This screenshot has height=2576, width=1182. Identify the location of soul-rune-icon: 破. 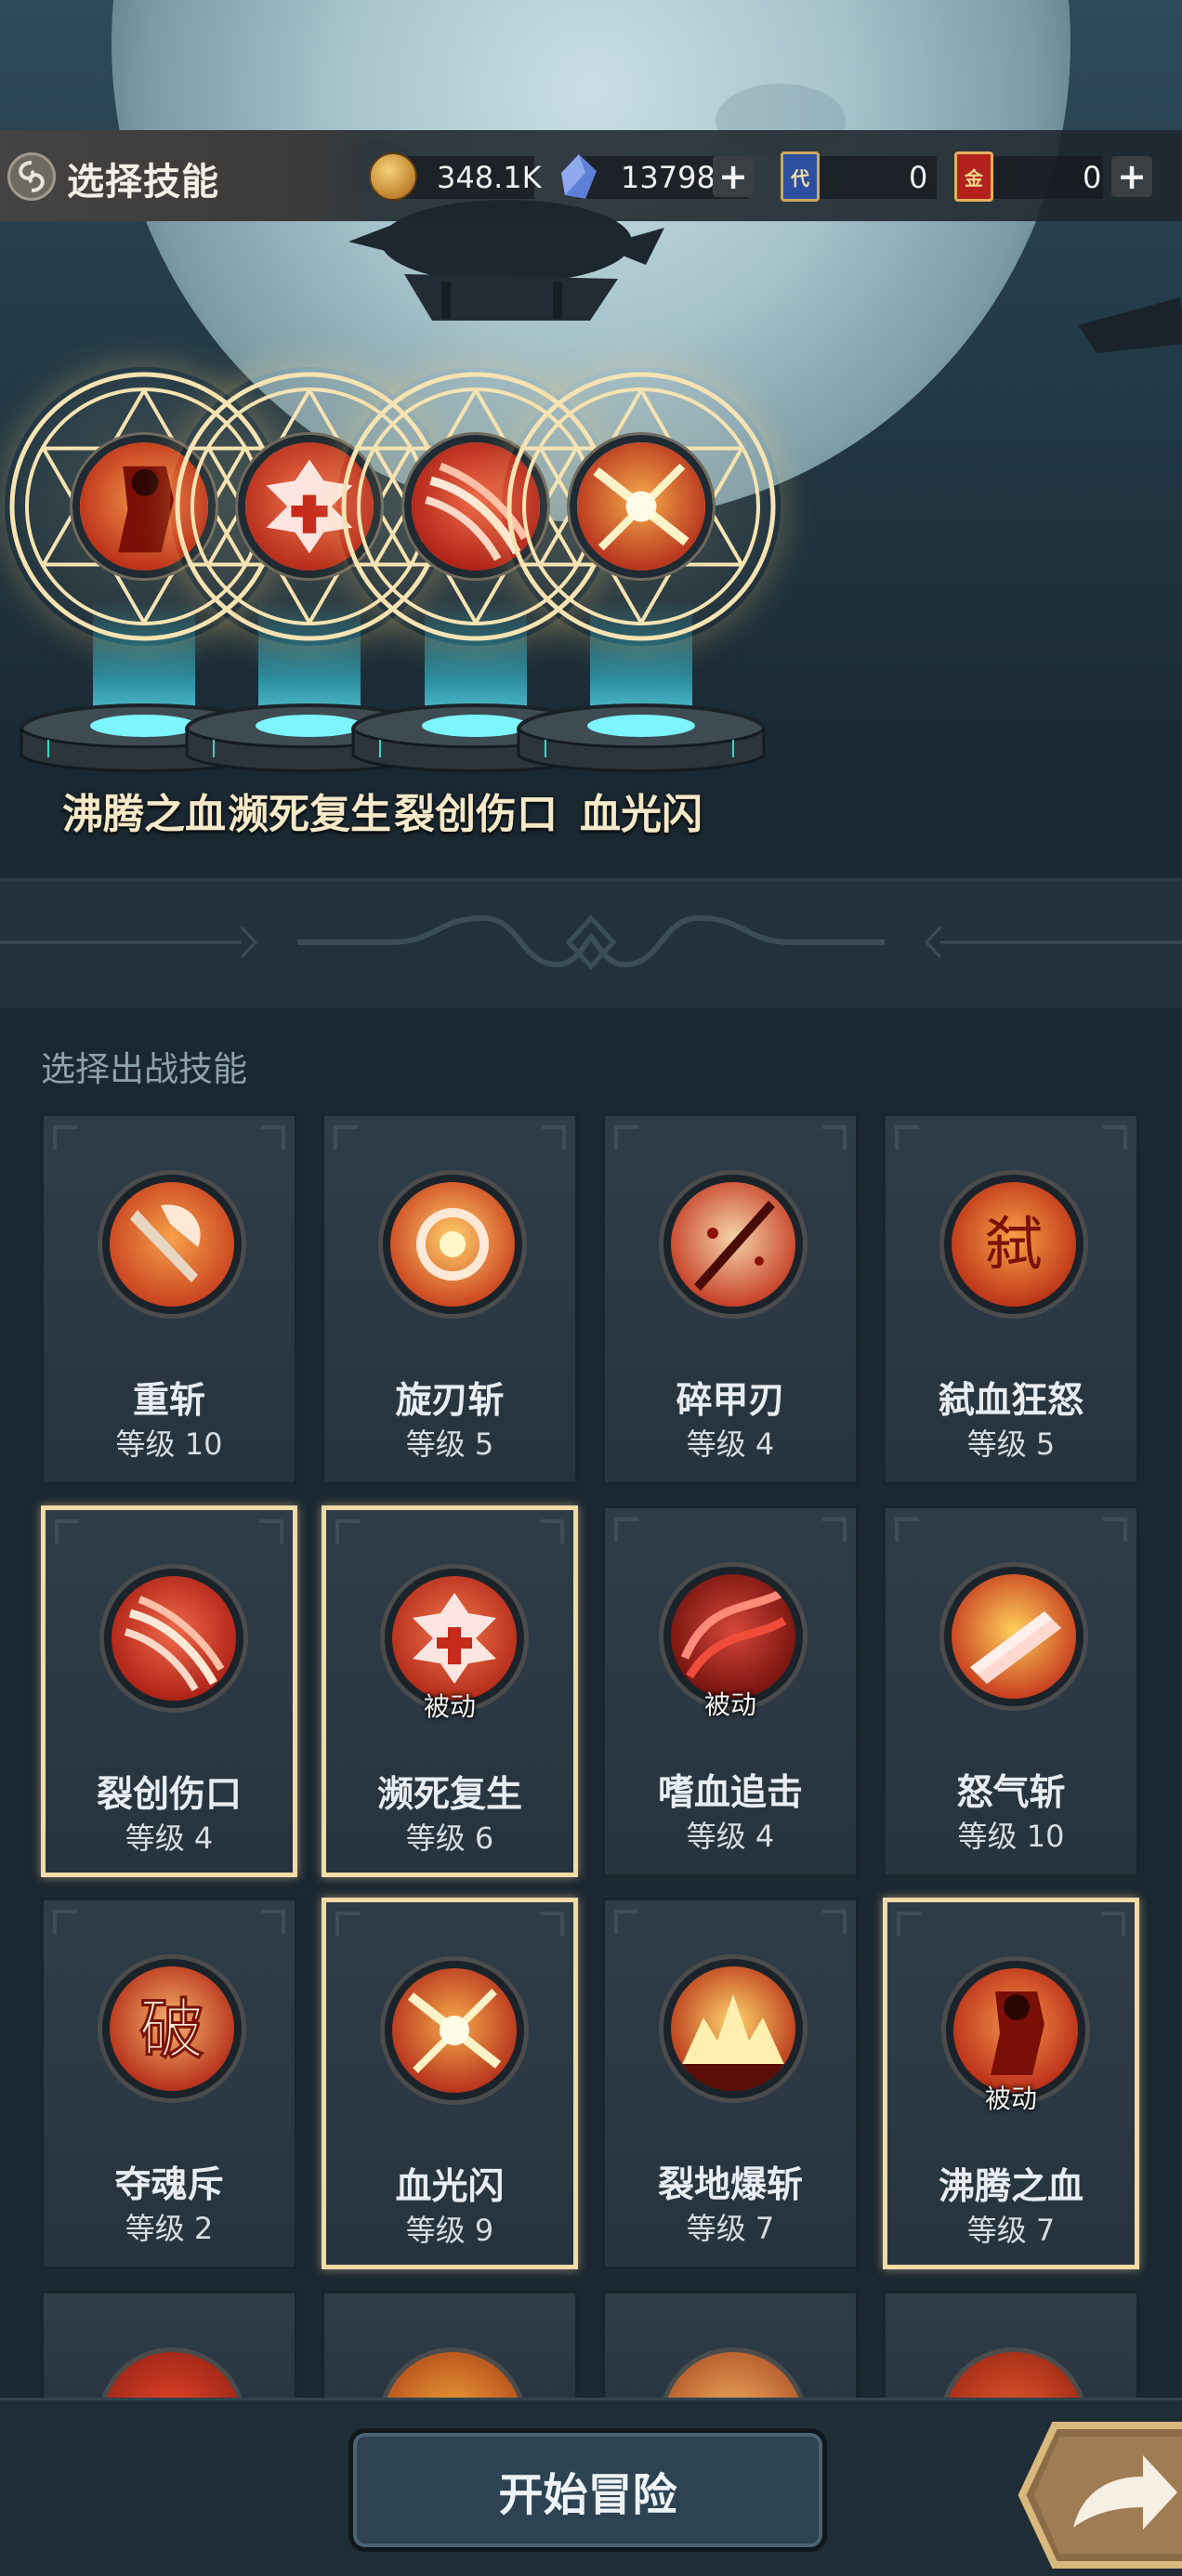
(172, 2028).